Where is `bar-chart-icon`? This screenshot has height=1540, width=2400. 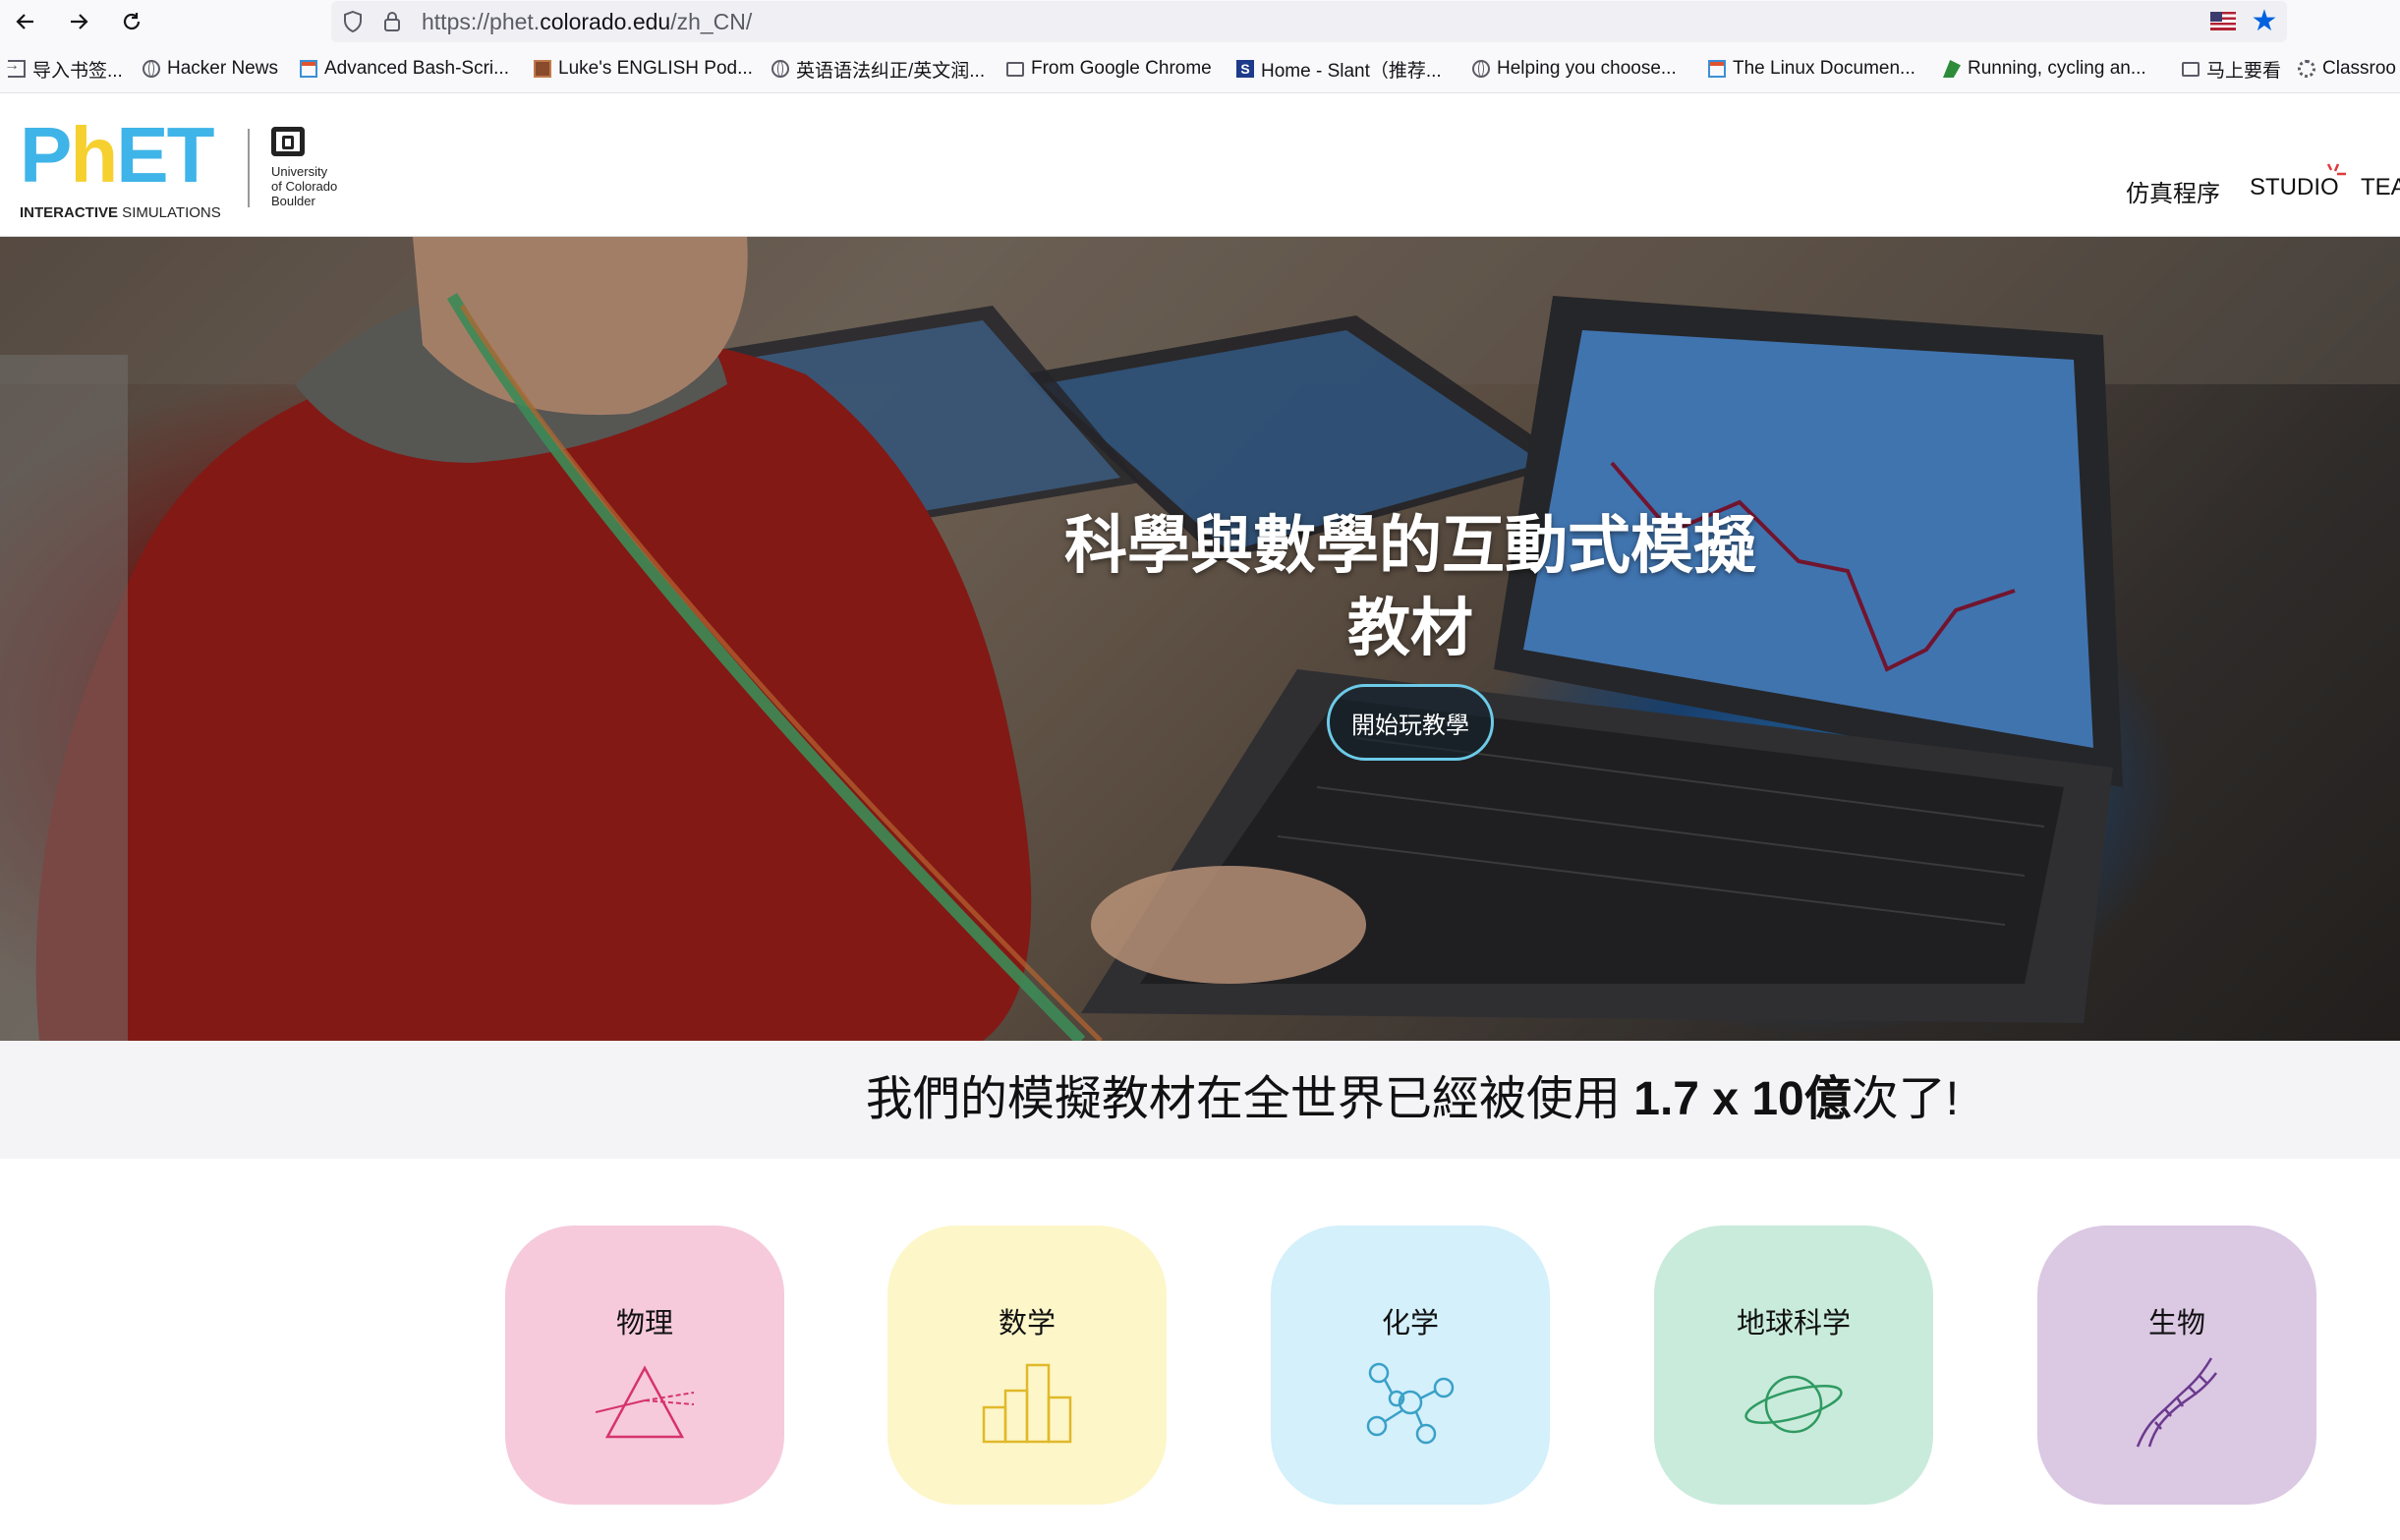 bar-chart-icon is located at coordinates (1027, 1403).